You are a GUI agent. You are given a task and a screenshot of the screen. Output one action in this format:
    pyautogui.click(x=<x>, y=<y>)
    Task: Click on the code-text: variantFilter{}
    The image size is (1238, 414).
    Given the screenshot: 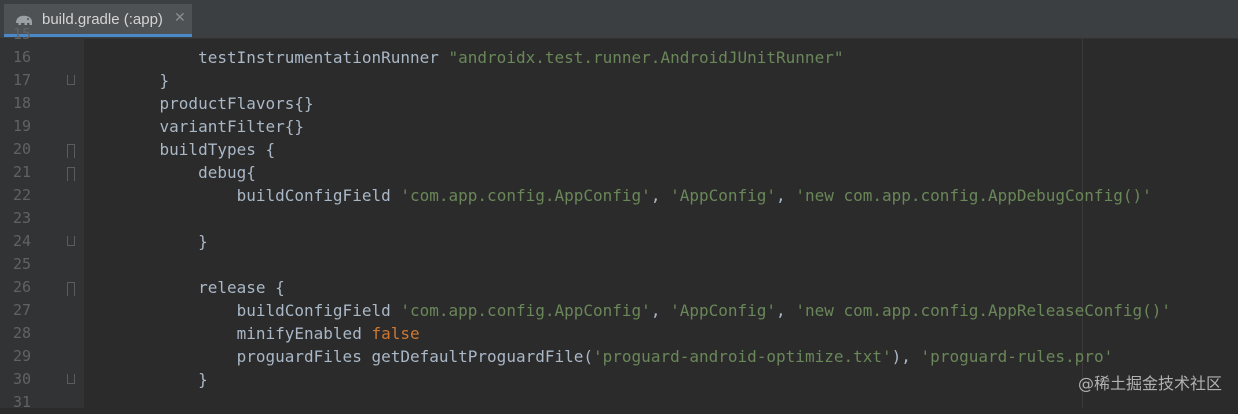 What is the action you would take?
    pyautogui.click(x=213, y=126)
    